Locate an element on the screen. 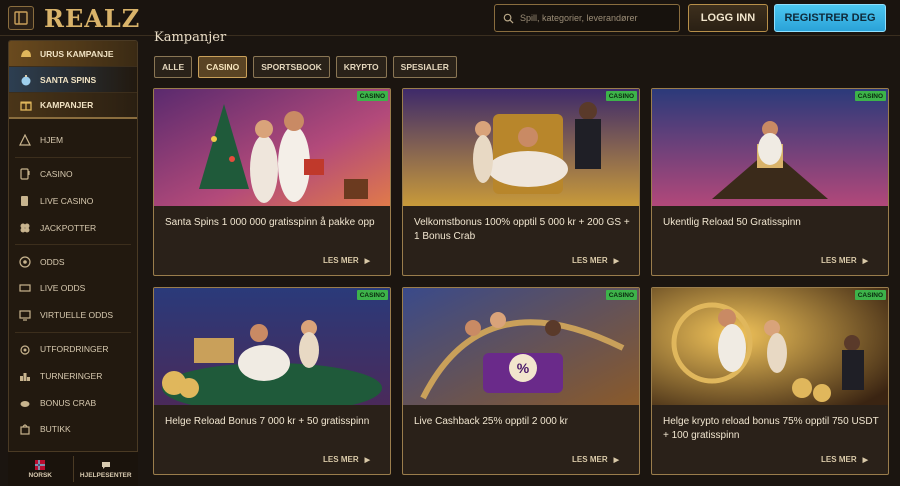 The width and height of the screenshot is (900, 486). sidebar-footer: NORSK HJELPESENTER is located at coordinates (73, 468).